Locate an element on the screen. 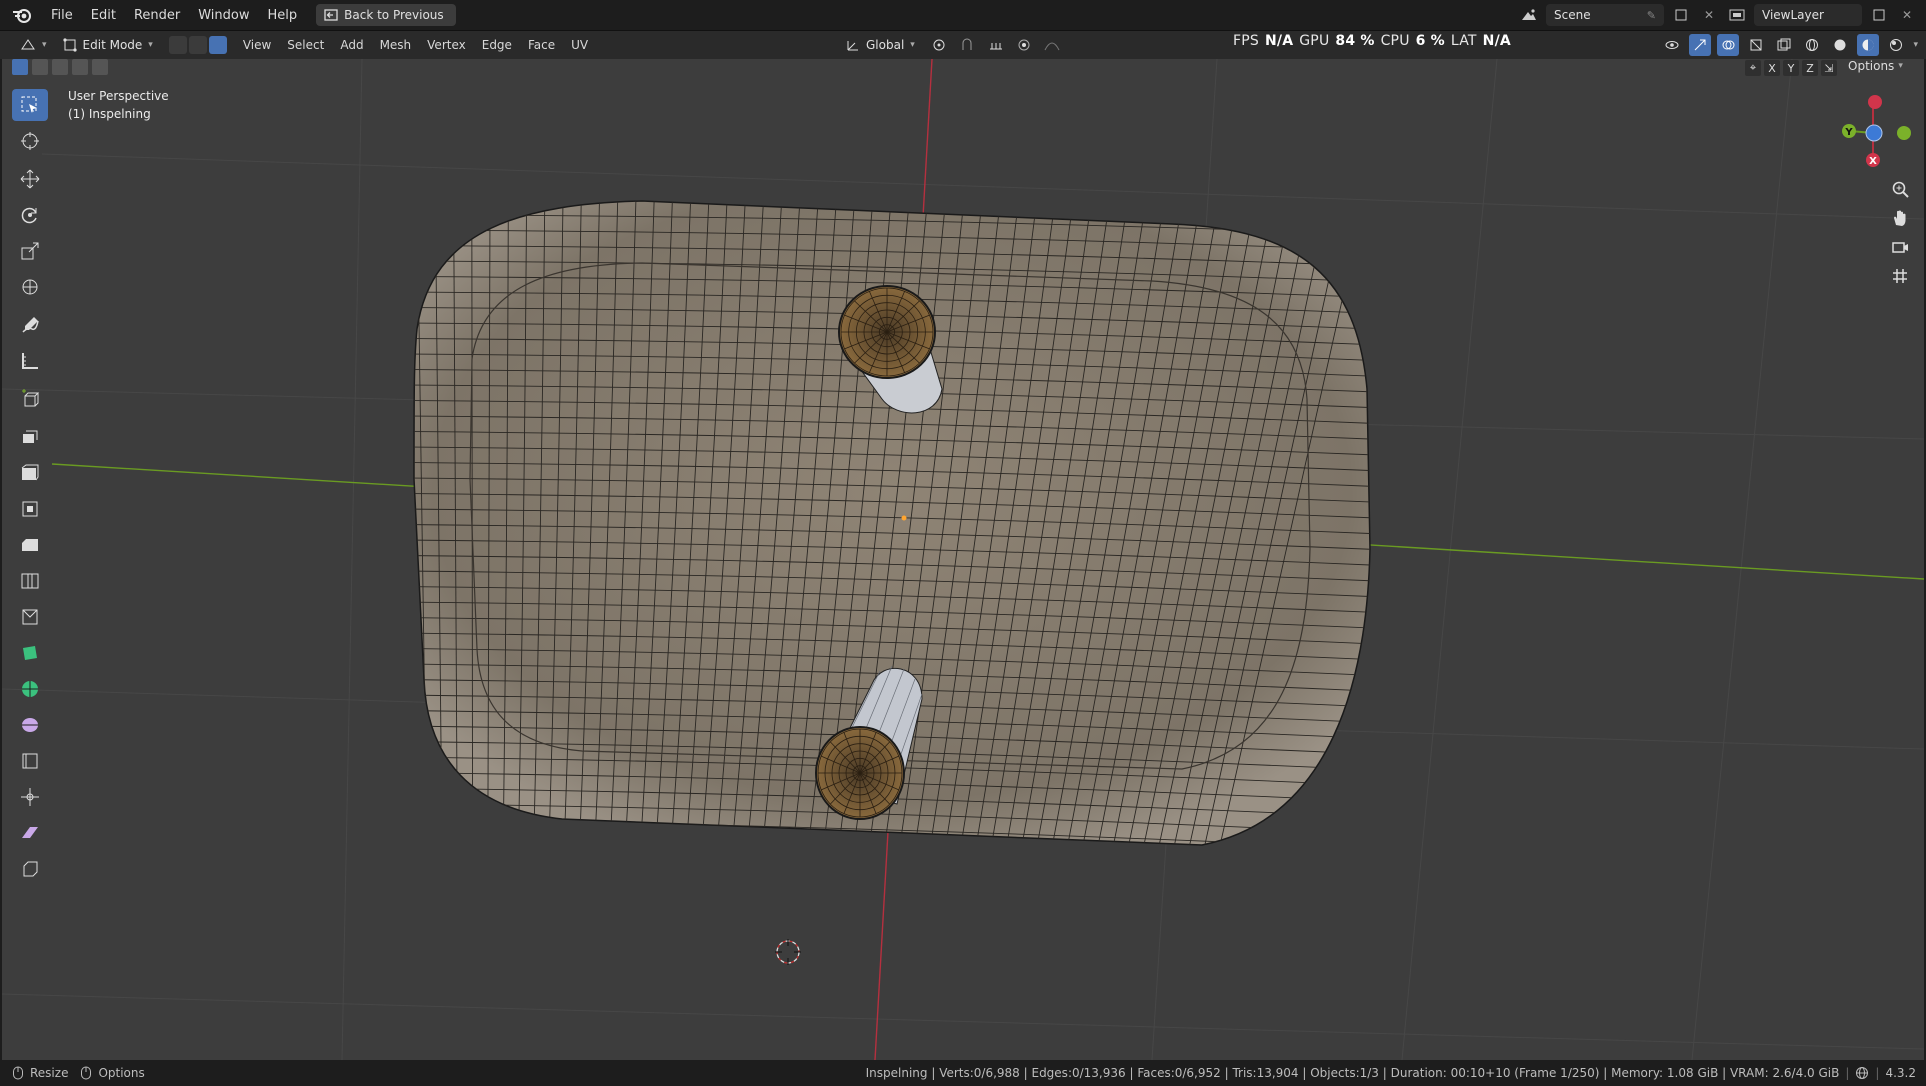 This screenshot has height=1086, width=1926. mesh-overlays-icon is located at coordinates (1756, 45).